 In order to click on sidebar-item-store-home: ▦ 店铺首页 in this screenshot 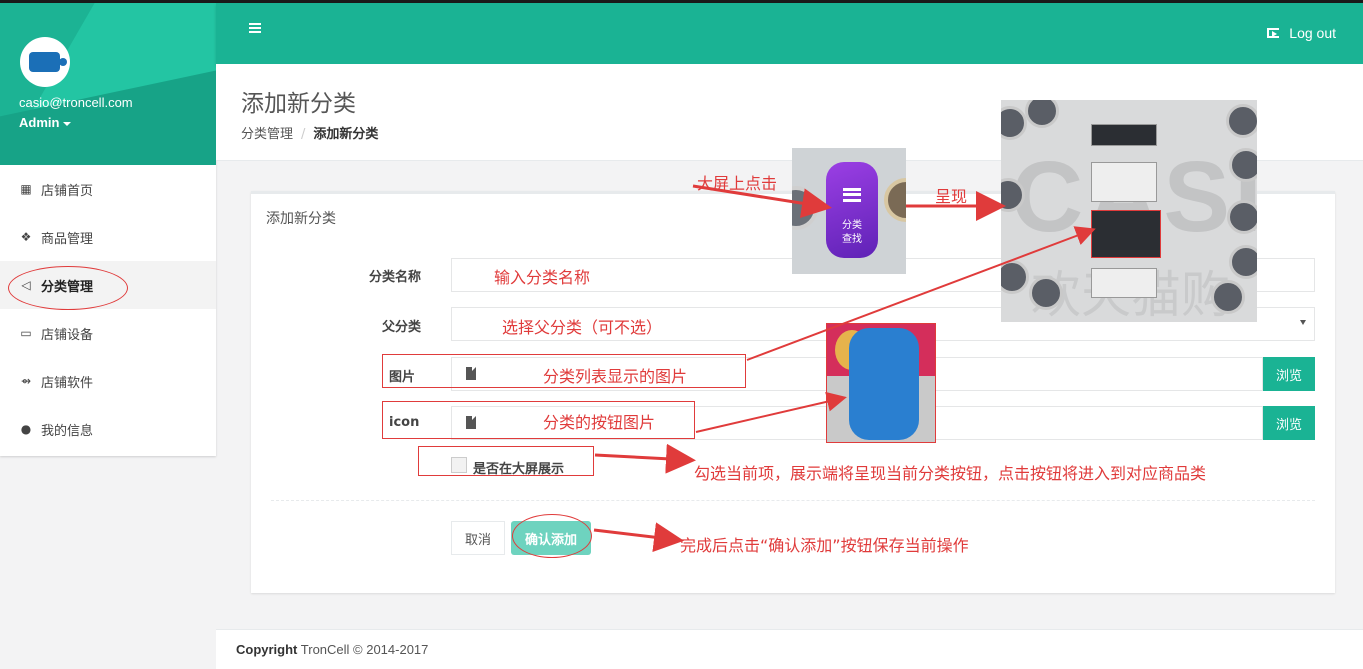, I will do `click(108, 189)`.